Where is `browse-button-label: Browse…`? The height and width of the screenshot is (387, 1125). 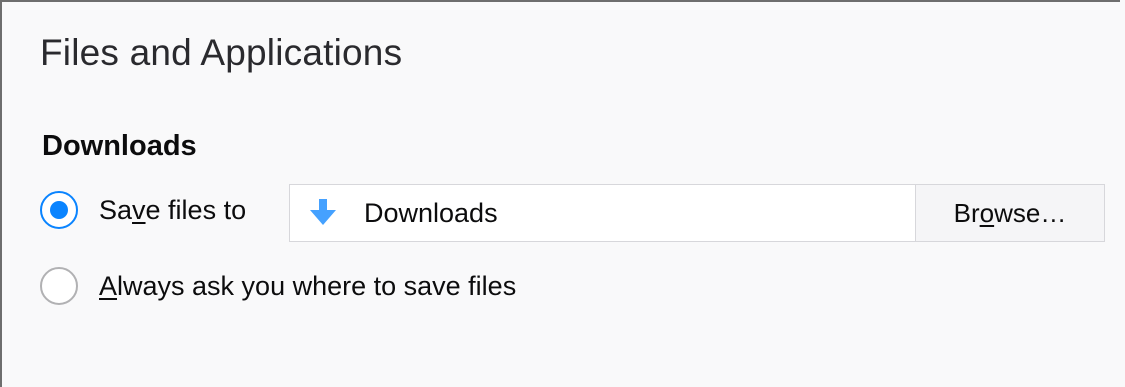 browse-button-label: Browse… is located at coordinates (1010, 212).